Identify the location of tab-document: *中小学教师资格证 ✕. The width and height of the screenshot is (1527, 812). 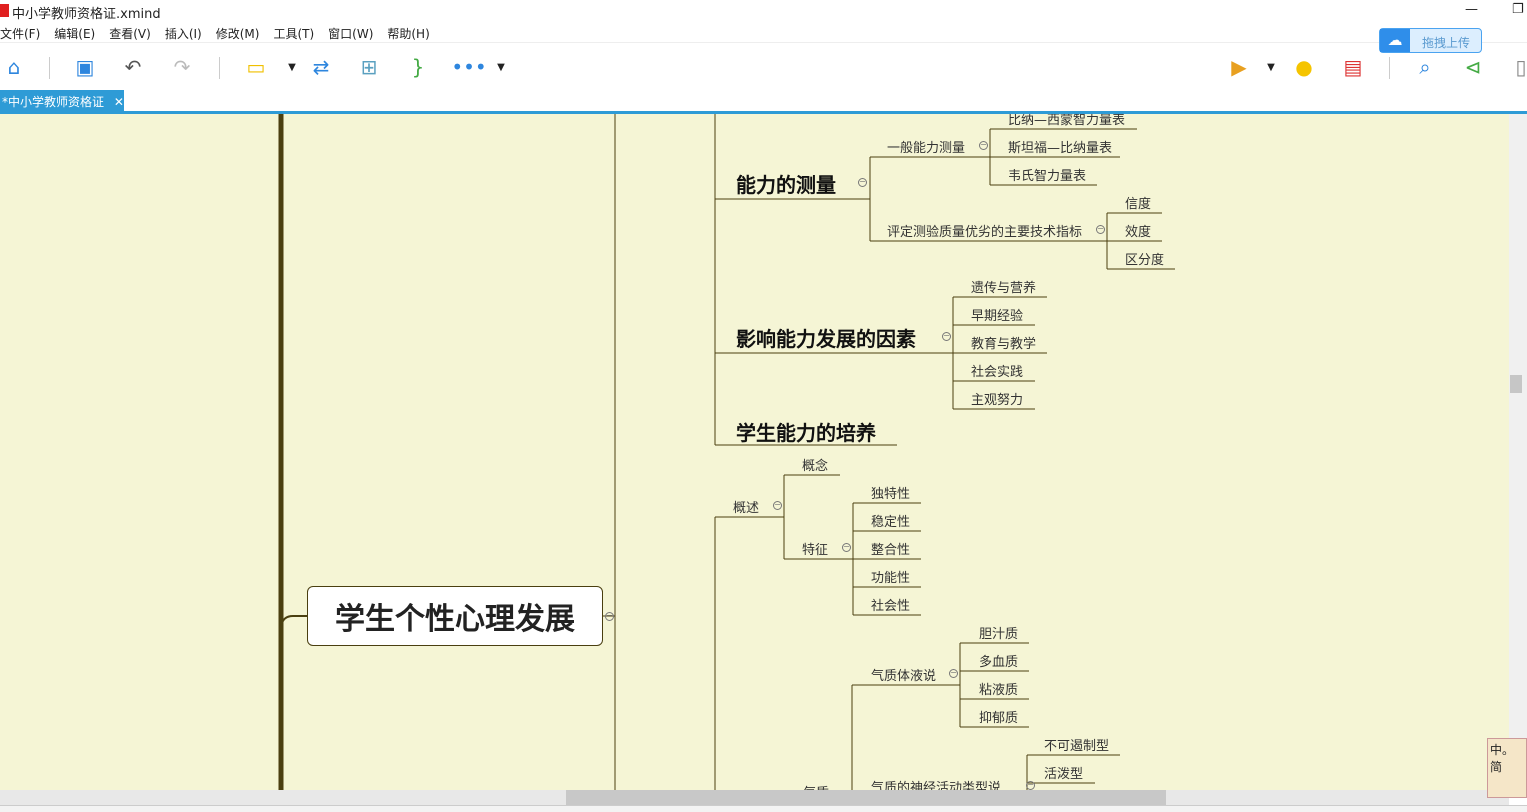
(62, 100).